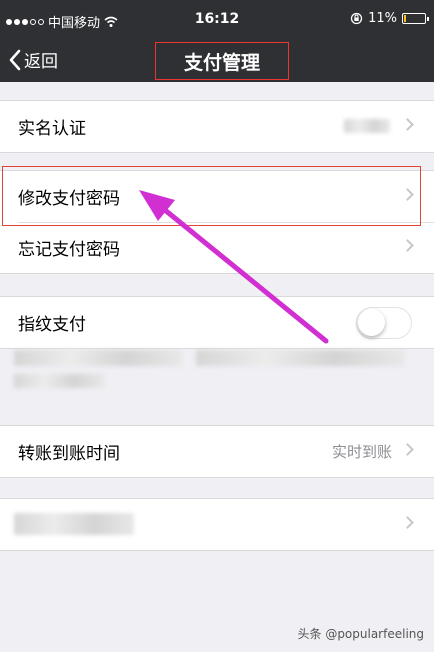 The width and height of the screenshot is (434, 652). Describe the element at coordinates (361, 634) in the screenshot. I see `watermark: 头条 @popularfeeling` at that location.